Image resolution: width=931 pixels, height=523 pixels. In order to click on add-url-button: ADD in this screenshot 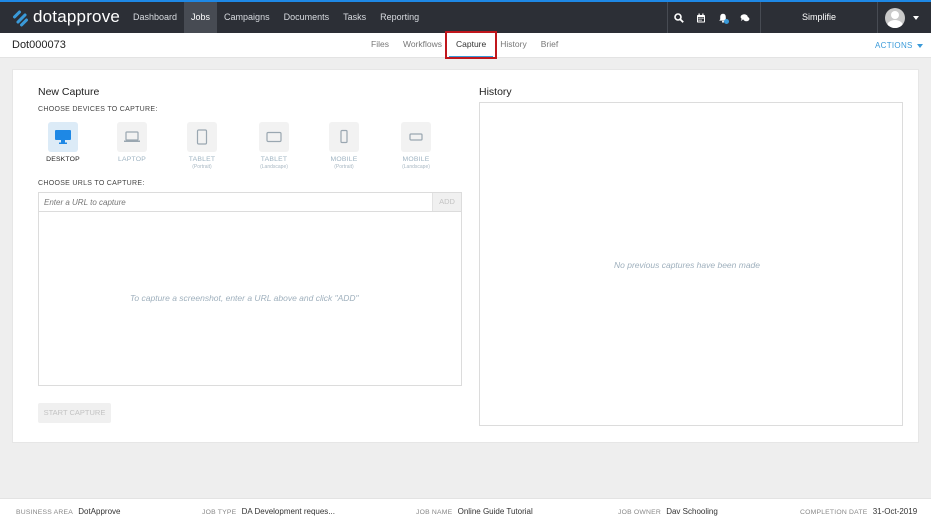, I will do `click(446, 202)`.